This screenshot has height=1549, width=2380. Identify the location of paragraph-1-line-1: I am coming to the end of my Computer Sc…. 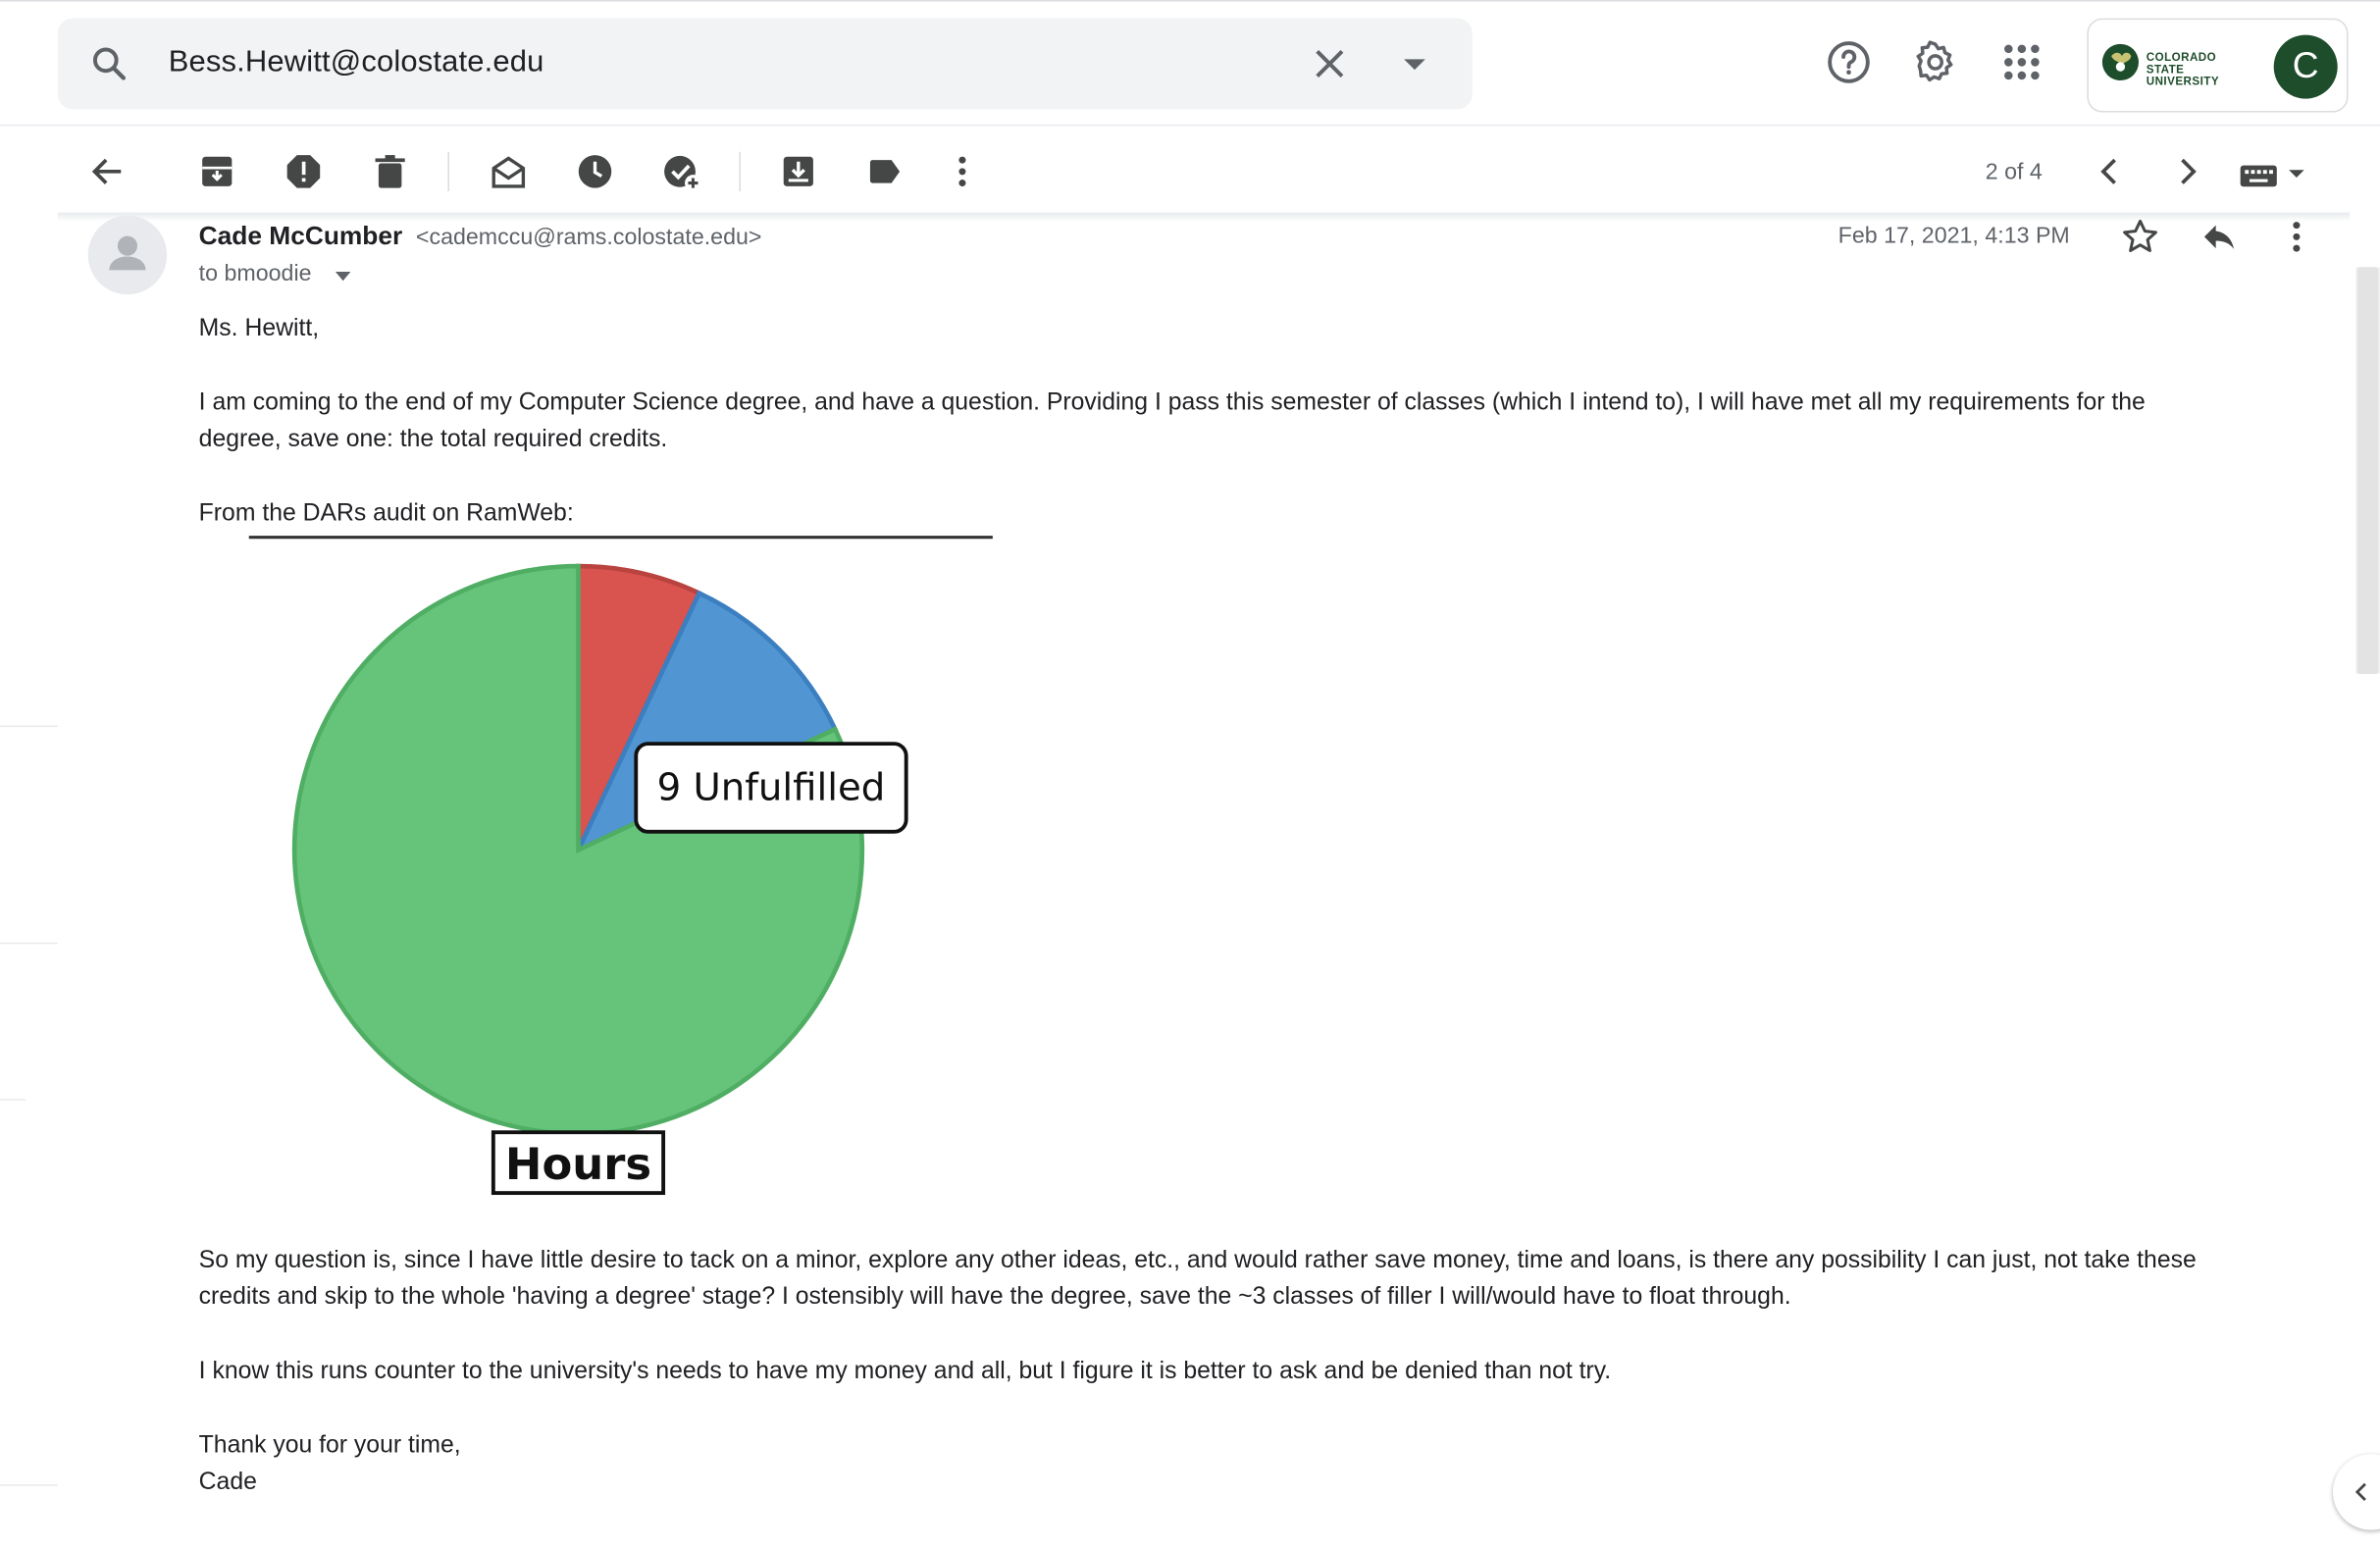
(1172, 403).